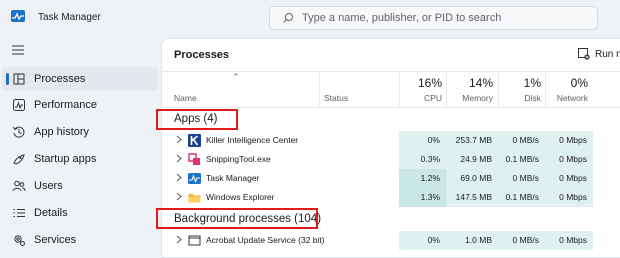 The width and height of the screenshot is (620, 258). Describe the element at coordinates (422, 178) in the screenshot. I see `cpu-cell: 1.2%` at that location.